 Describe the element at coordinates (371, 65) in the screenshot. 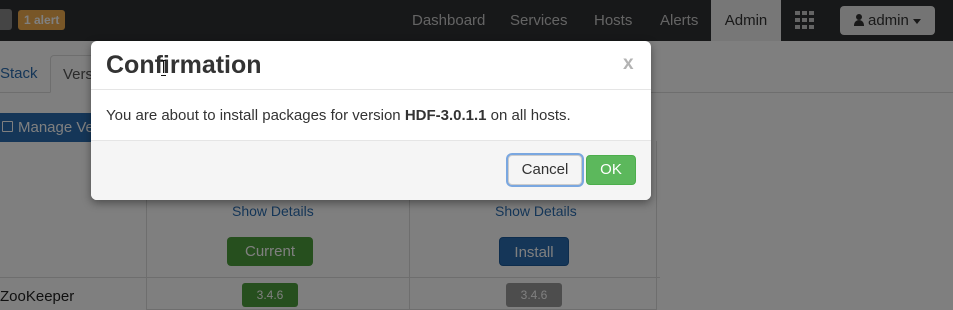

I see `dialog-header: Confirmation x` at that location.